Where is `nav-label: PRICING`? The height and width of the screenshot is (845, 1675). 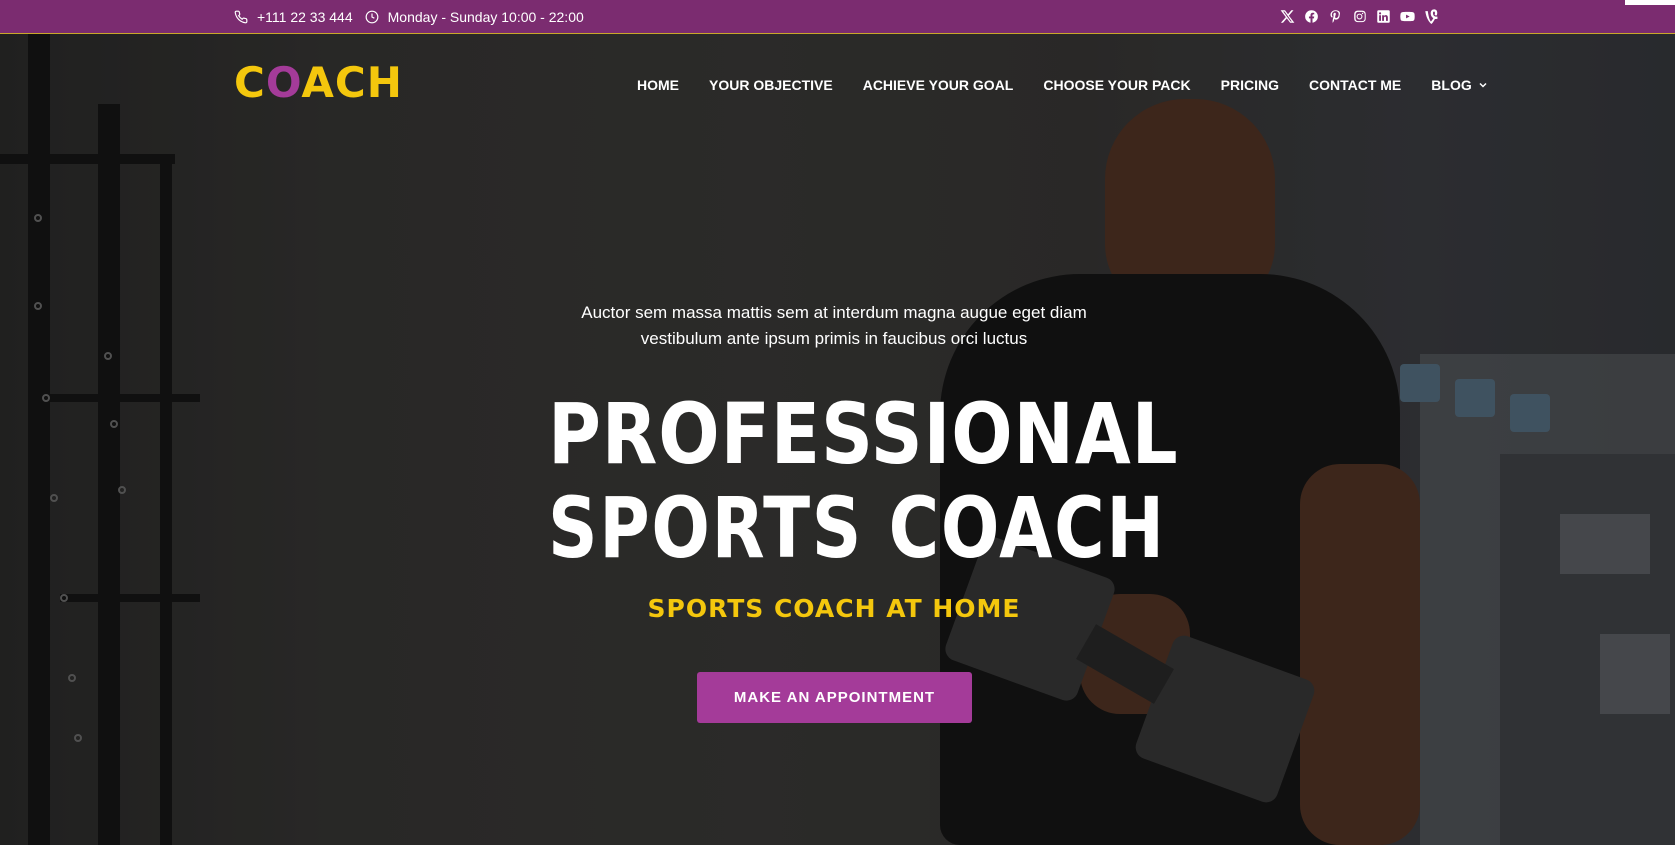 nav-label: PRICING is located at coordinates (1249, 85).